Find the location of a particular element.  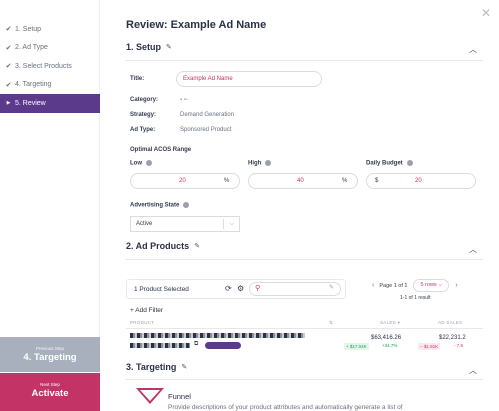

result-count: 1-1 of 1 result is located at coordinates (415, 298).